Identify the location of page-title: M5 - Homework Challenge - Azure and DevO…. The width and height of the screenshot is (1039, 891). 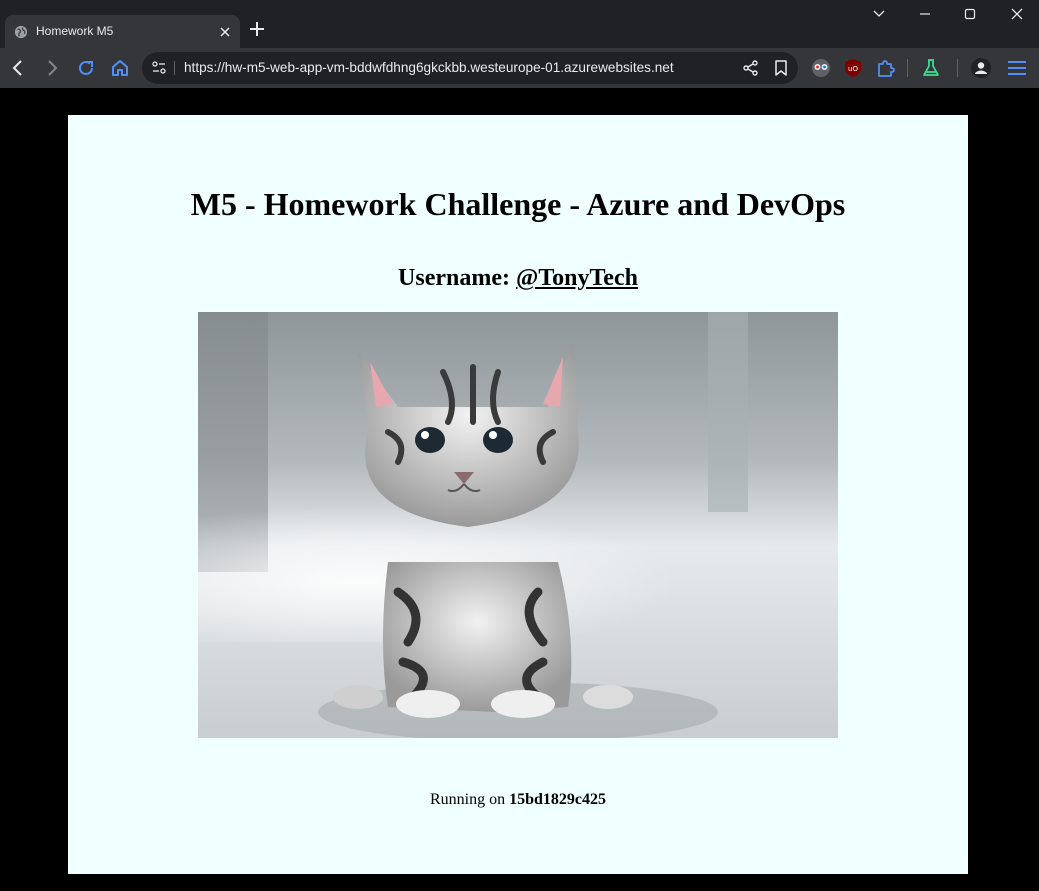
(518, 204).